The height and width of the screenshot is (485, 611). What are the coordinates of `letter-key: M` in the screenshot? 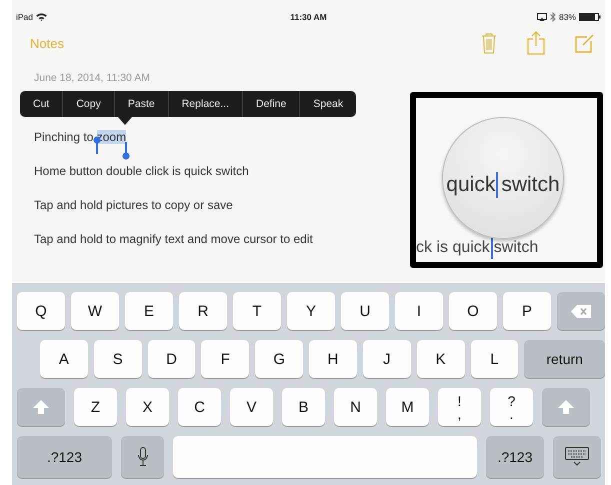 It's located at (407, 407).